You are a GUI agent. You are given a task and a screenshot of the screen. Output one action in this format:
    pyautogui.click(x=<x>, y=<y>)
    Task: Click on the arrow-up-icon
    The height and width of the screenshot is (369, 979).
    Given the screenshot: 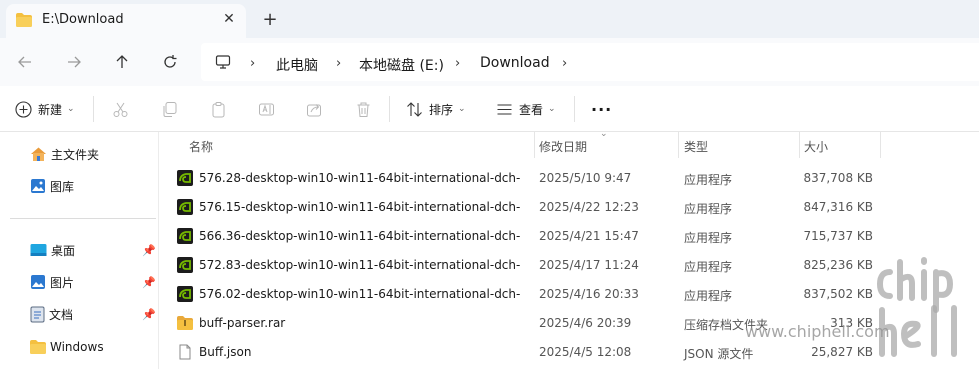 What is the action you would take?
    pyautogui.click(x=122, y=61)
    